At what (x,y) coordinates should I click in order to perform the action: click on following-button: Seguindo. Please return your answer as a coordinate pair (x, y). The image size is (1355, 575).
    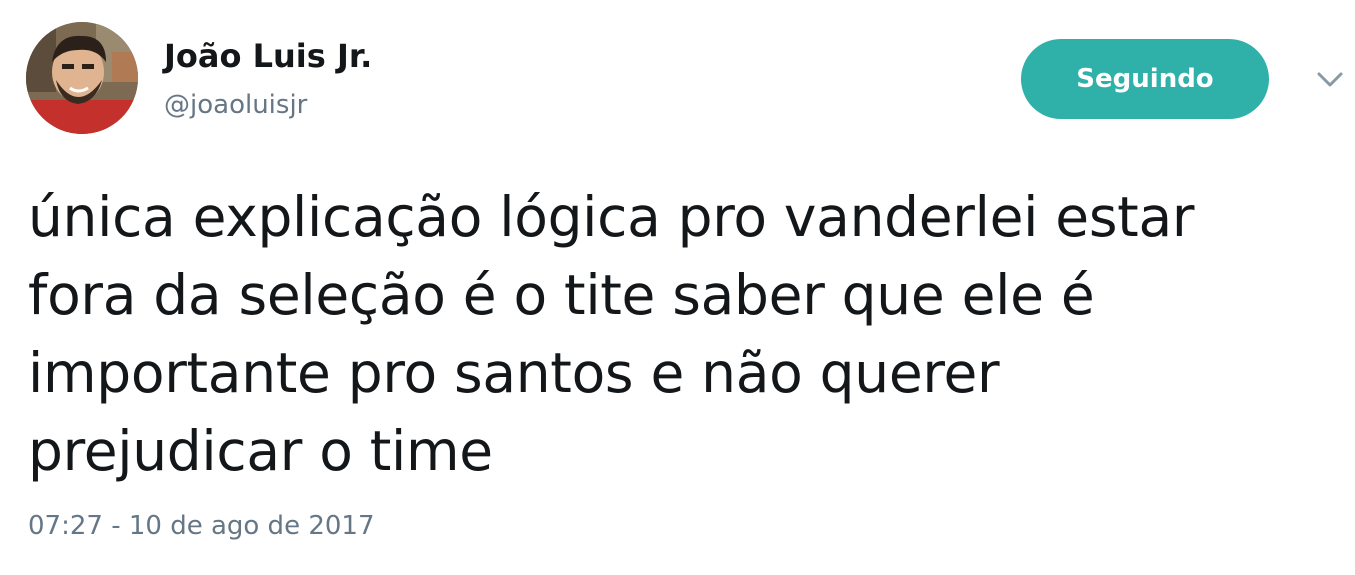
    Looking at the image, I should click on (1145, 79).